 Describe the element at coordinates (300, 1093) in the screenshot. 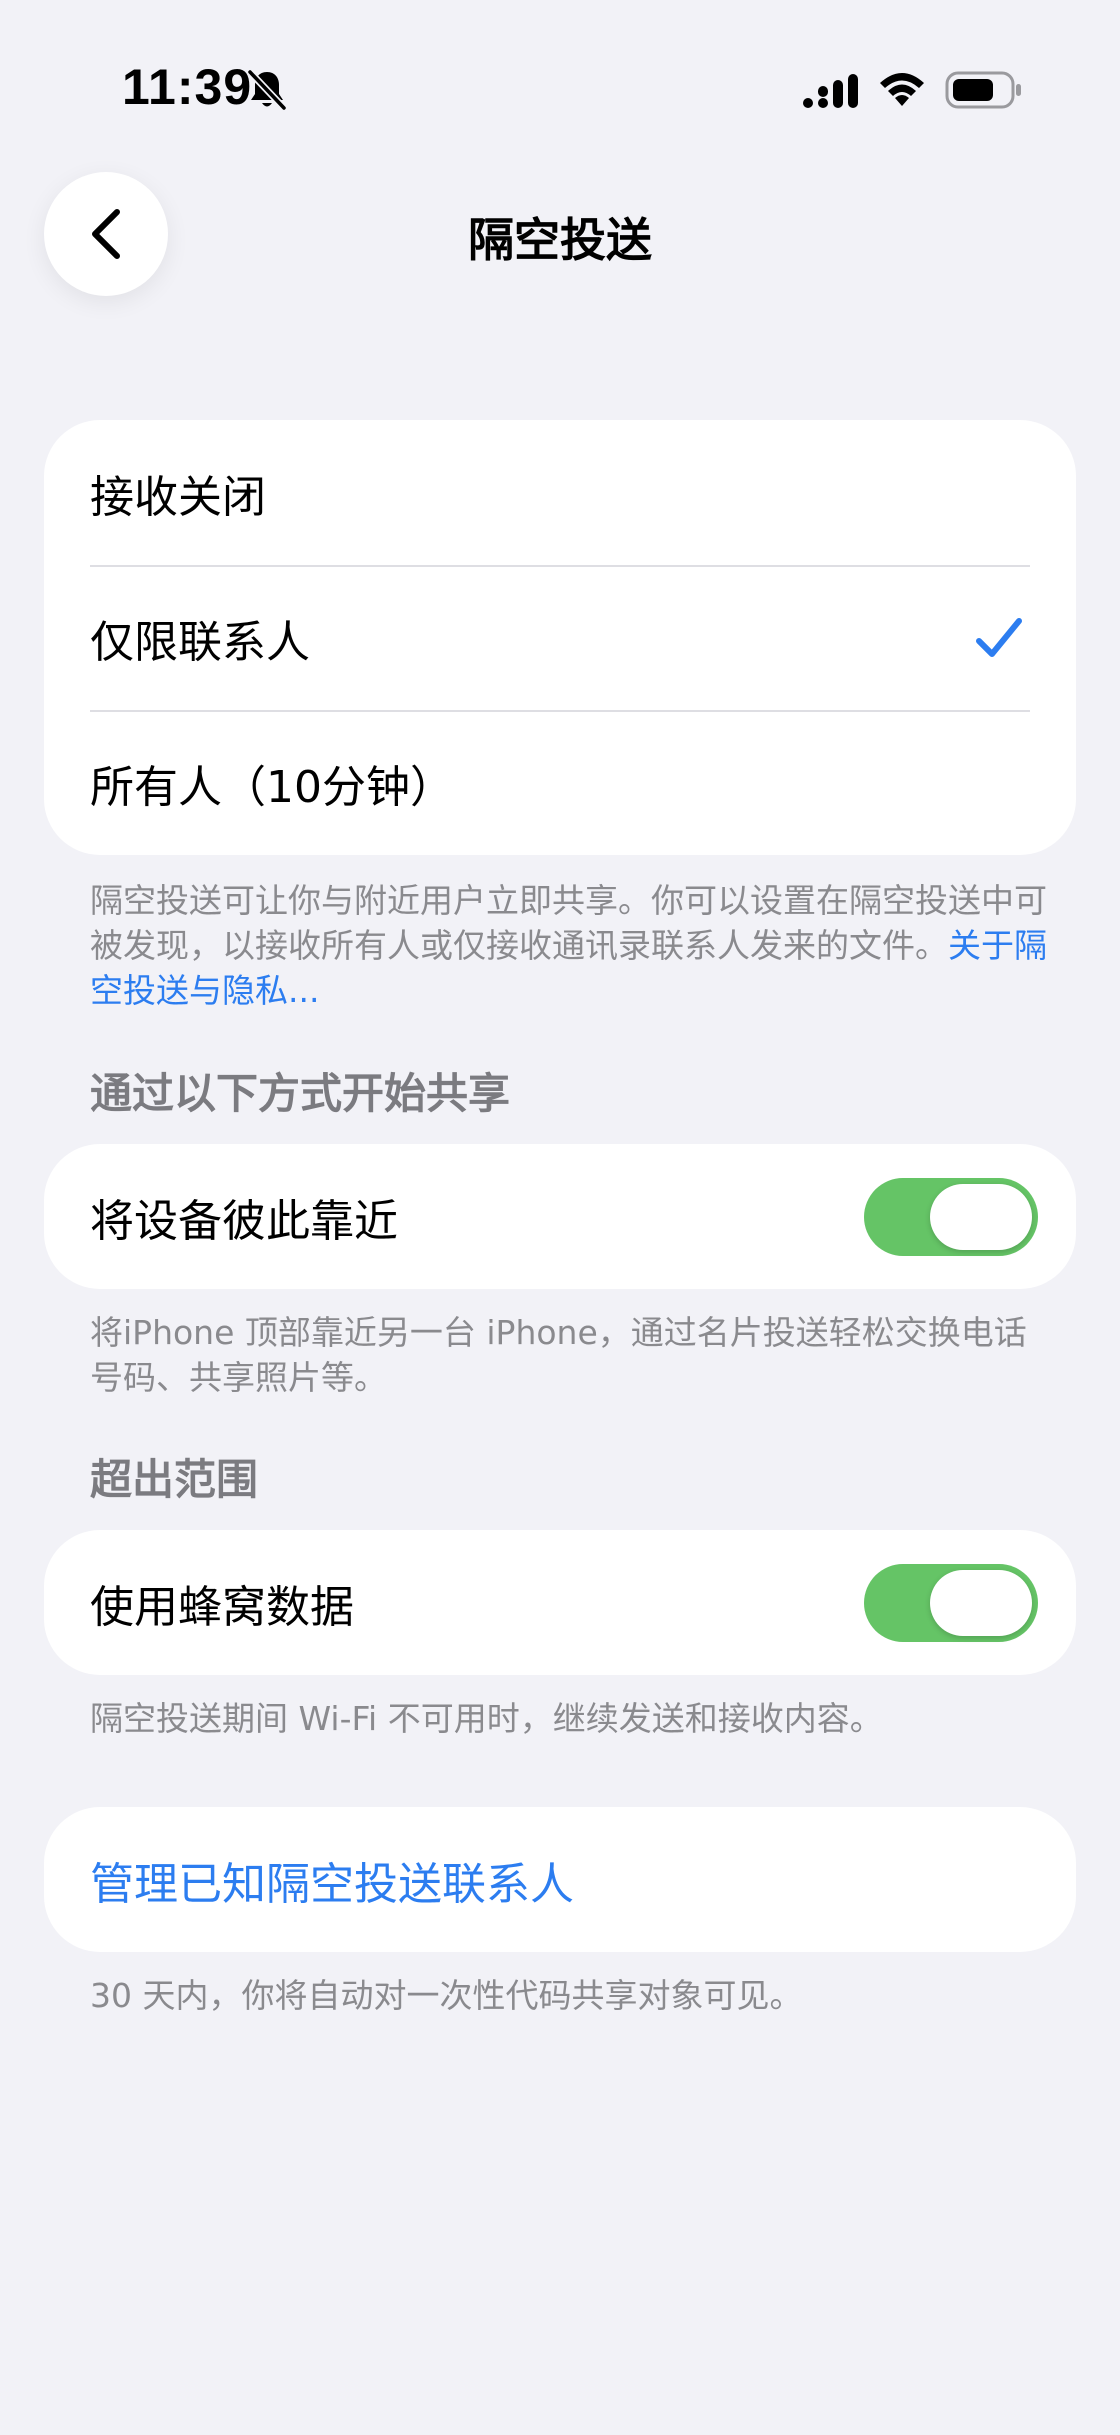

I see `section-header-start-sharing: 通过以下方式开始共享` at that location.